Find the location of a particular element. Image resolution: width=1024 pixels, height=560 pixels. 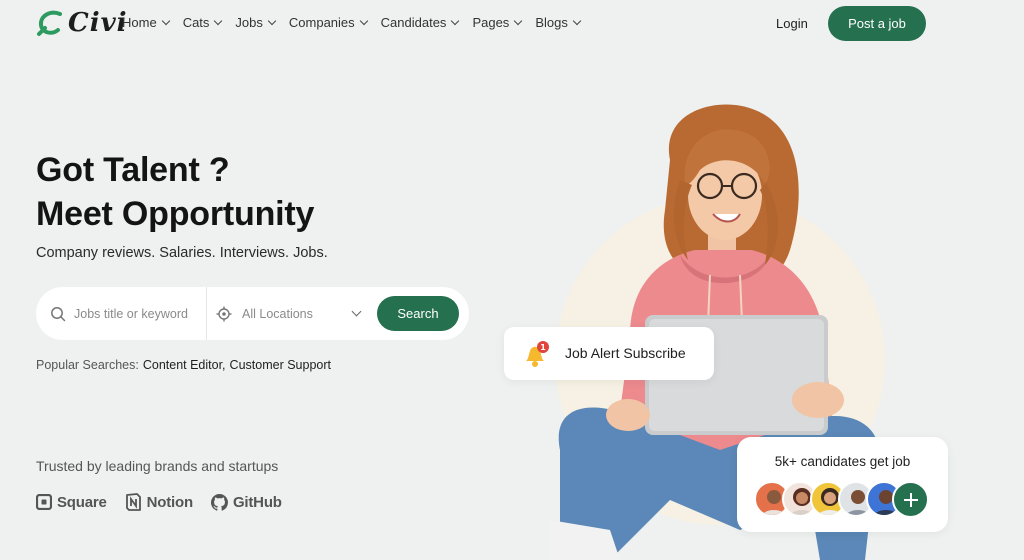

nav-label: Blogs is located at coordinates (551, 22).